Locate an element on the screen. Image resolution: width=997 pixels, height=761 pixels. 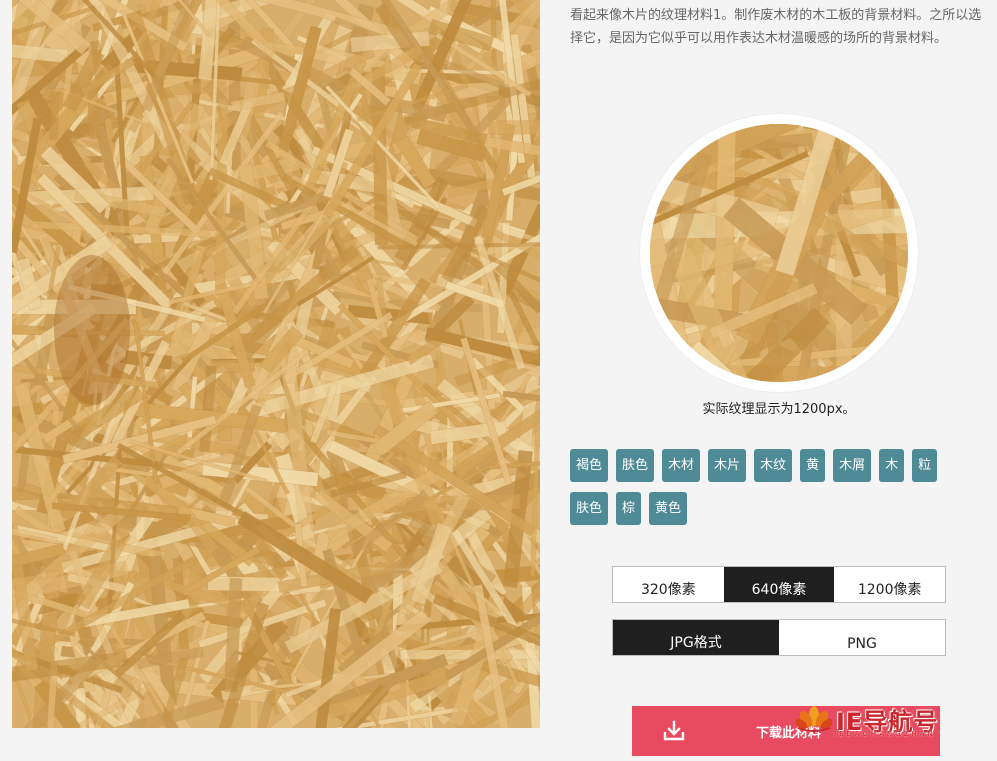
tag-list: 褐色 肤色 木材 木片 木纹 黄 木屑 木 粒 肤色 棕 黄色 is located at coordinates (775, 487).